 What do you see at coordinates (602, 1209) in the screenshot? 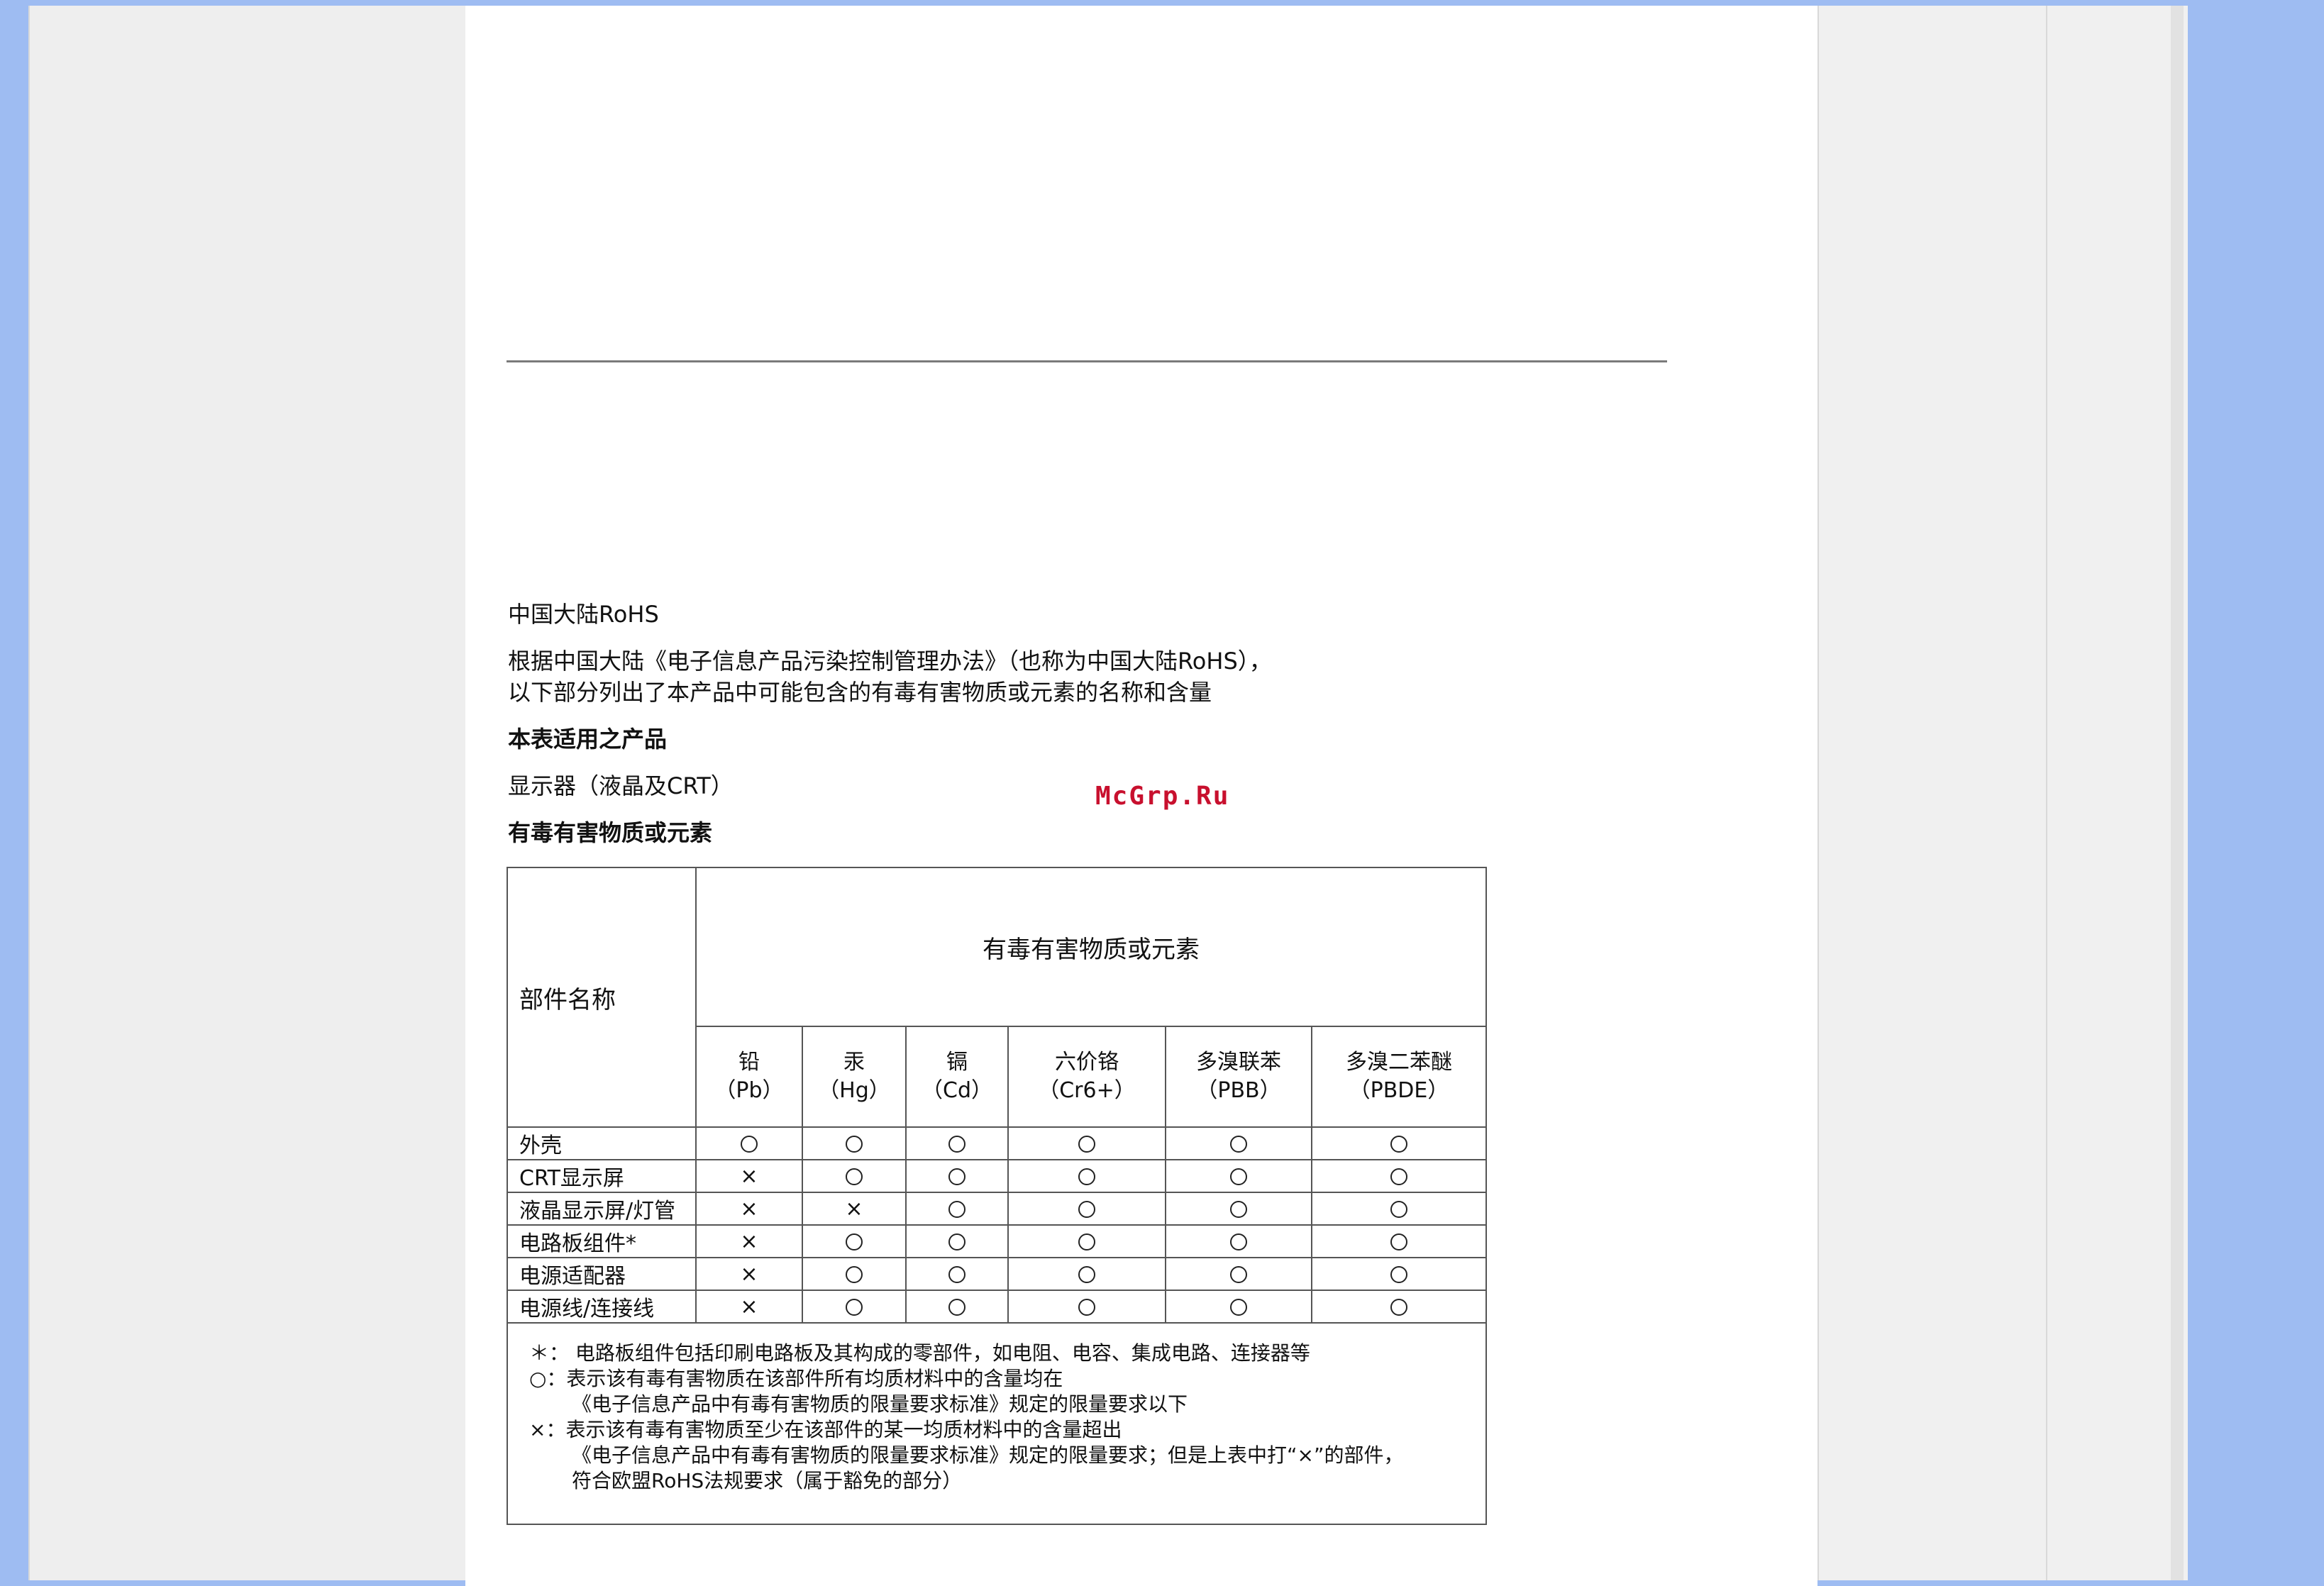
I see `part-name: 液晶显示屏/灯管` at bounding box center [602, 1209].